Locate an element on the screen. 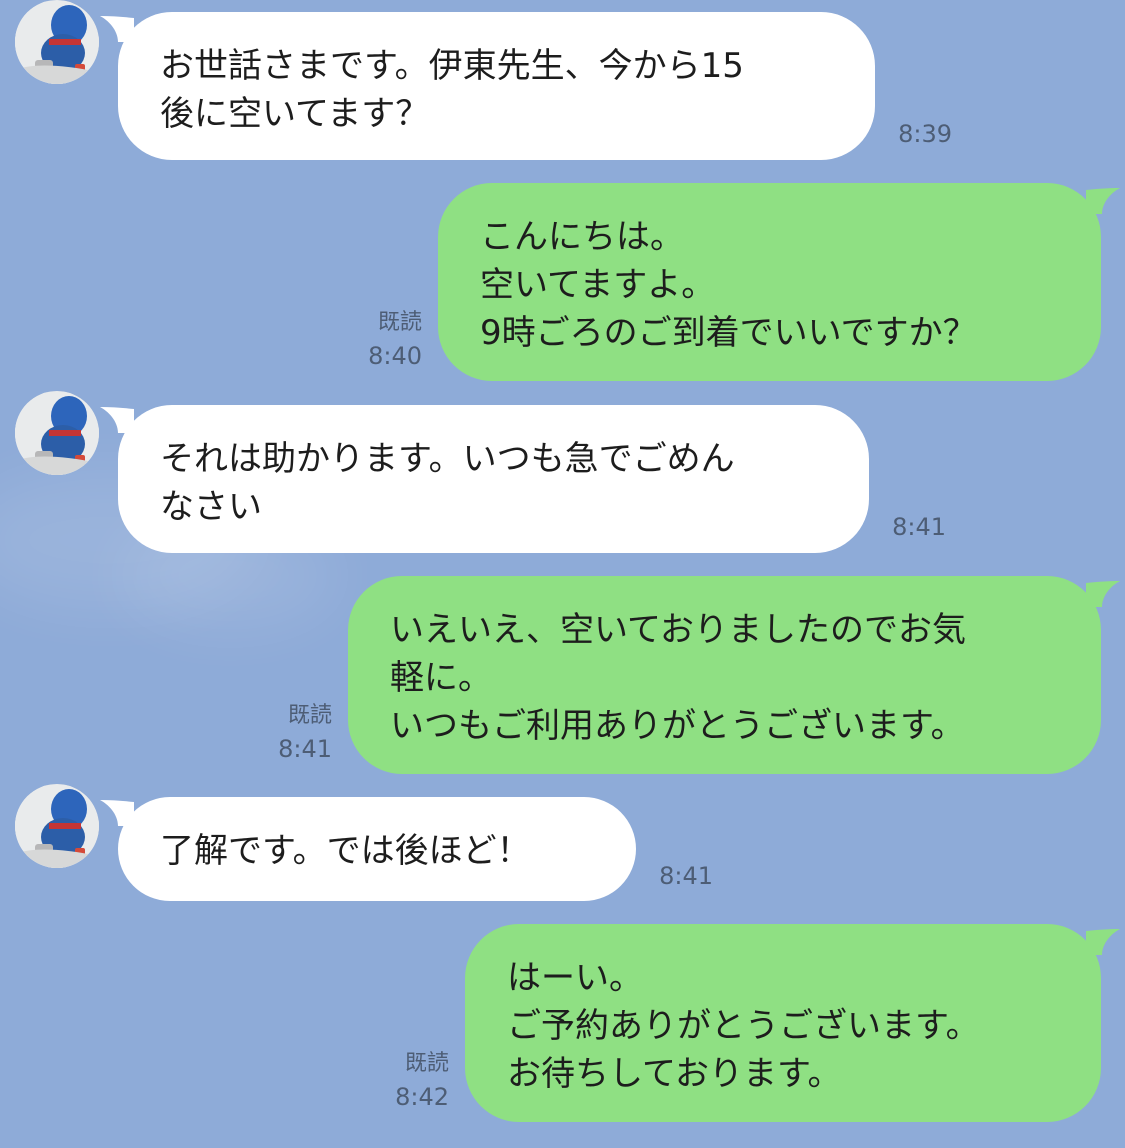 This screenshot has height=1148, width=1125. message-time: 8:40 is located at coordinates (395, 356).